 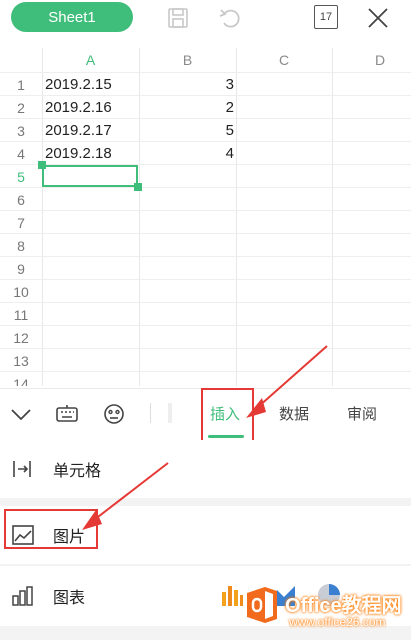 What do you see at coordinates (187, 84) in the screenshot?
I see `cell-b1: 3` at bounding box center [187, 84].